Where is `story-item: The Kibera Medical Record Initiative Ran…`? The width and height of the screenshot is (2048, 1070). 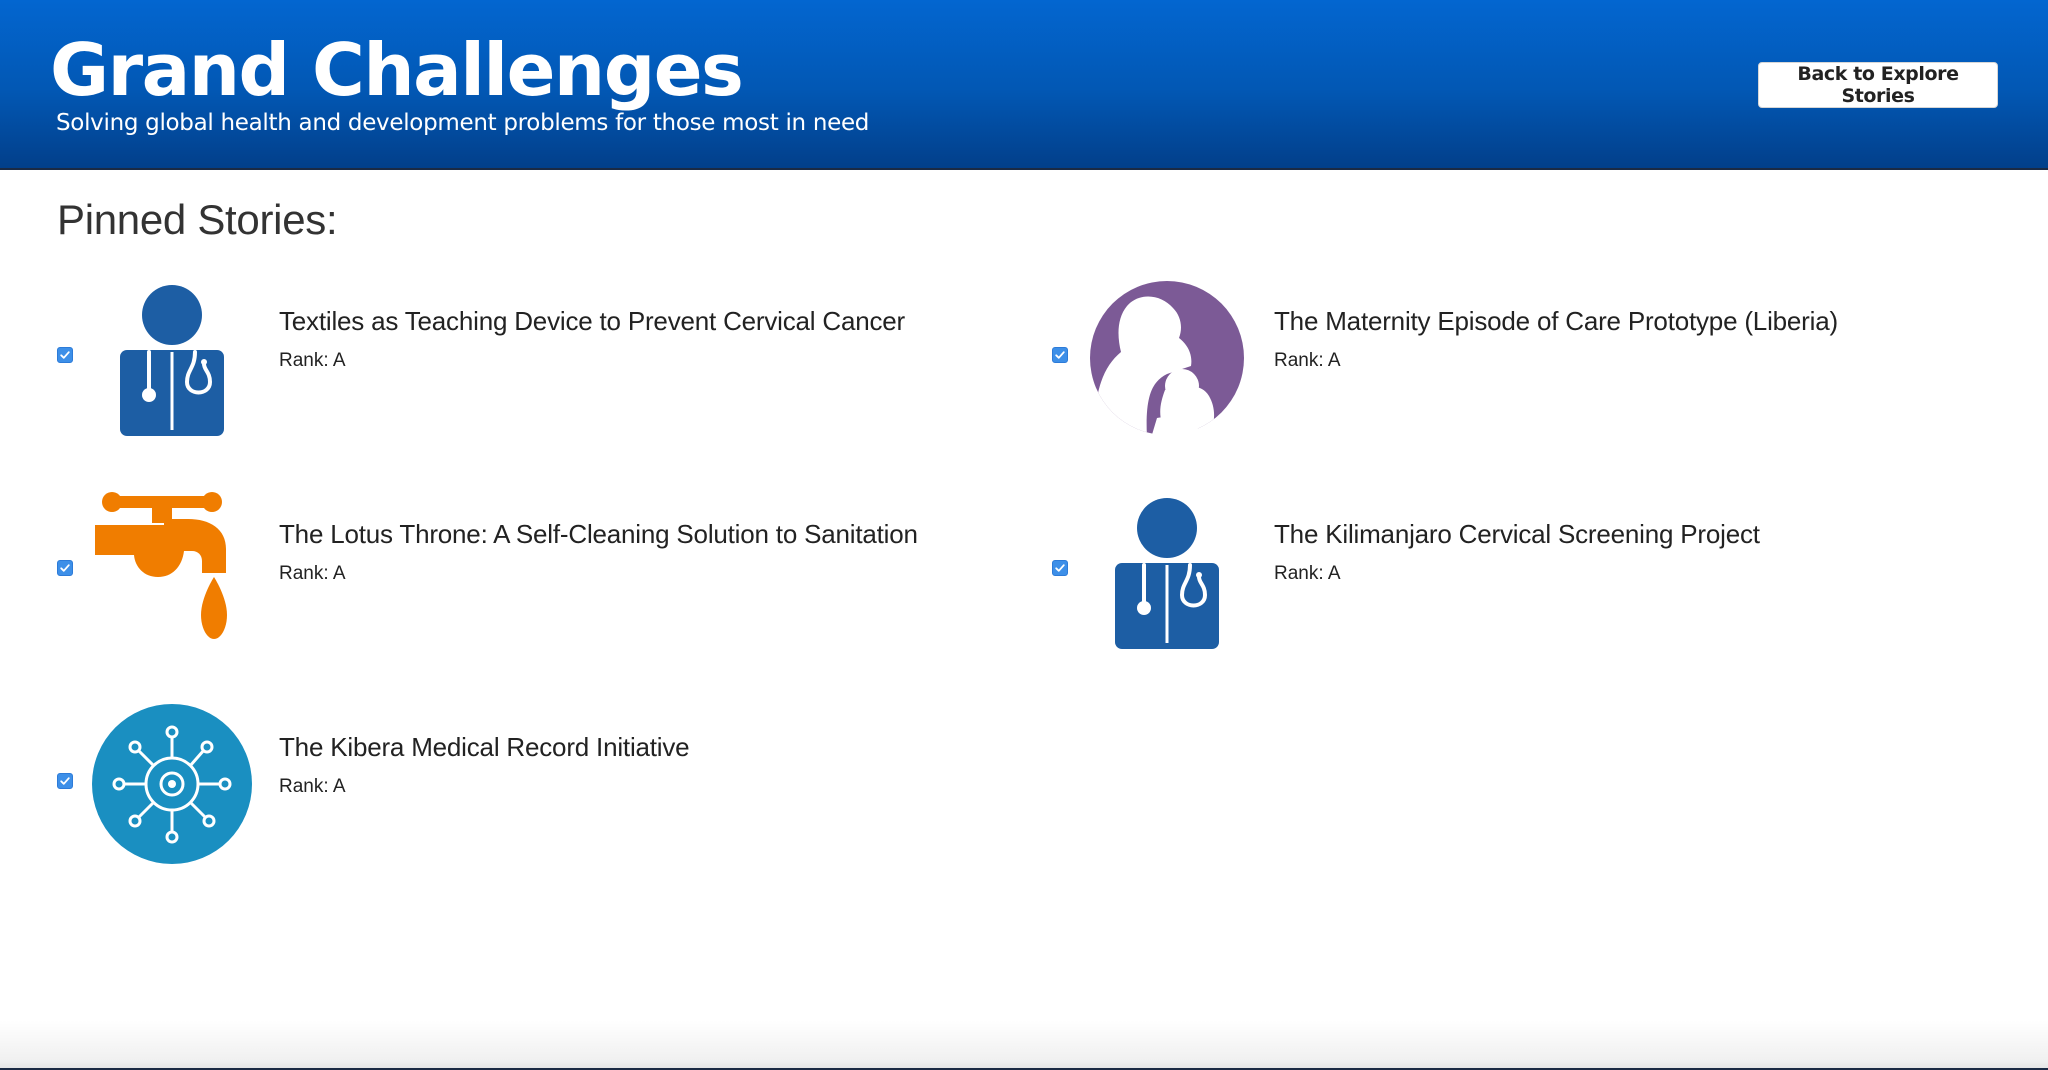
story-item: The Kibera Medical Record Initiative Ran… is located at coordinates (537, 789).